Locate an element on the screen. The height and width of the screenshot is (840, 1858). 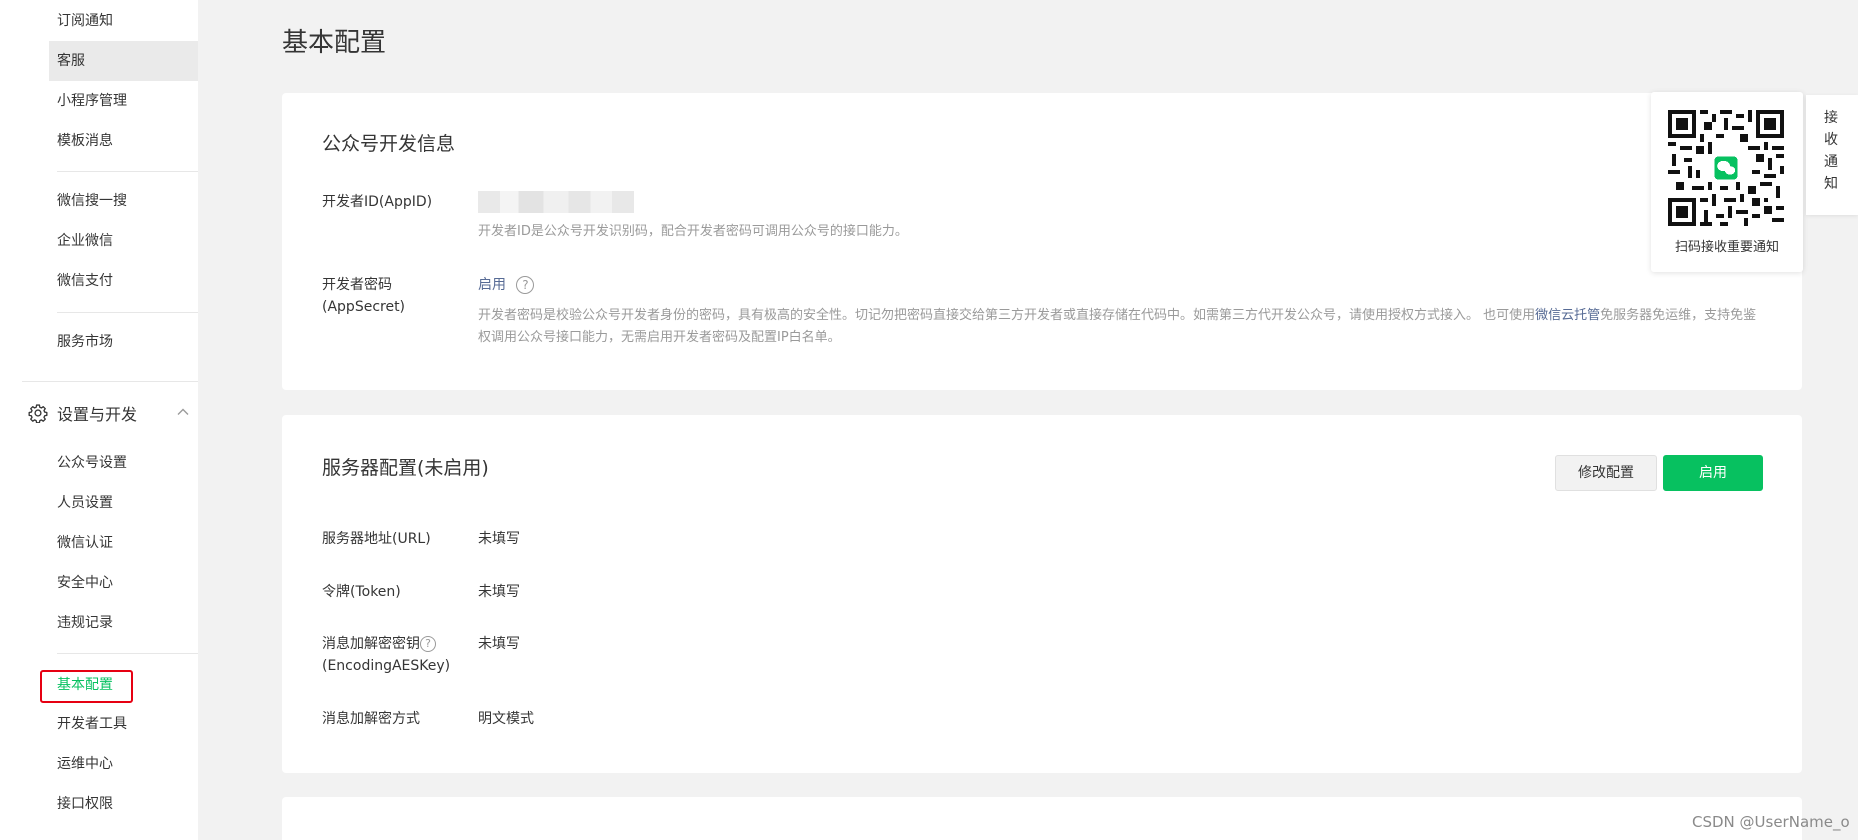
page-title: 基本配置 is located at coordinates (334, 43).